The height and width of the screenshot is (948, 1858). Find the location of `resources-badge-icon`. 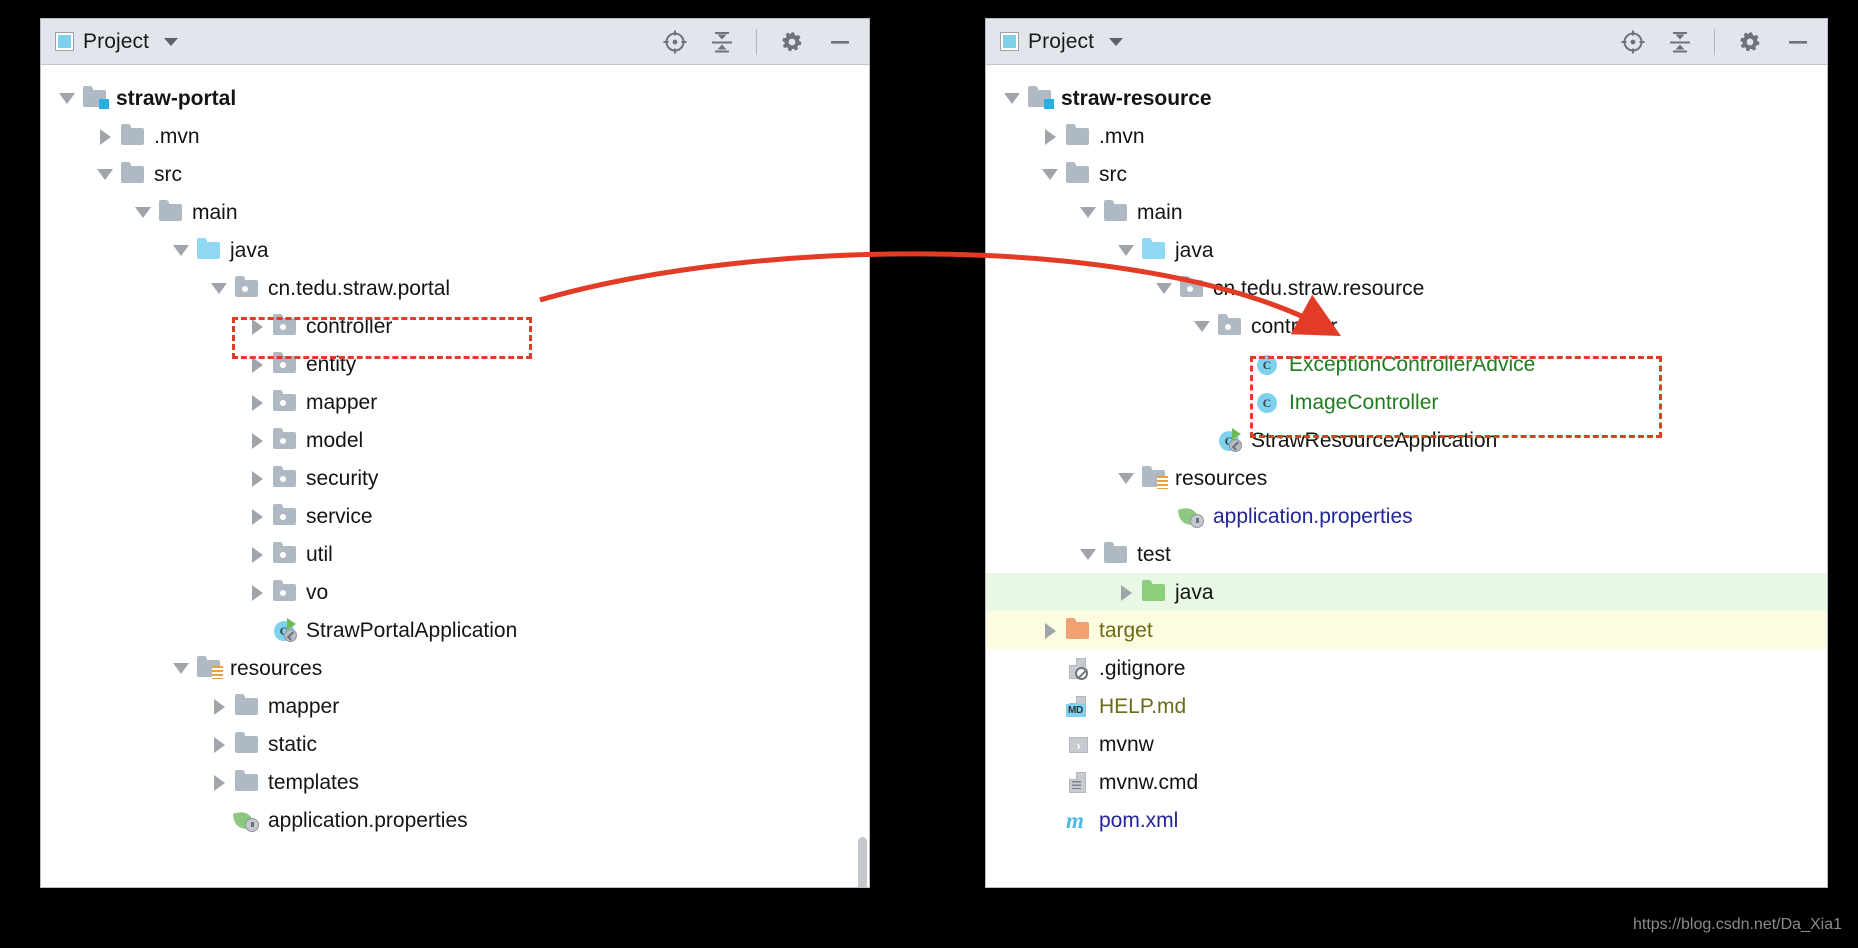

resources-badge-icon is located at coordinates (1162, 482).